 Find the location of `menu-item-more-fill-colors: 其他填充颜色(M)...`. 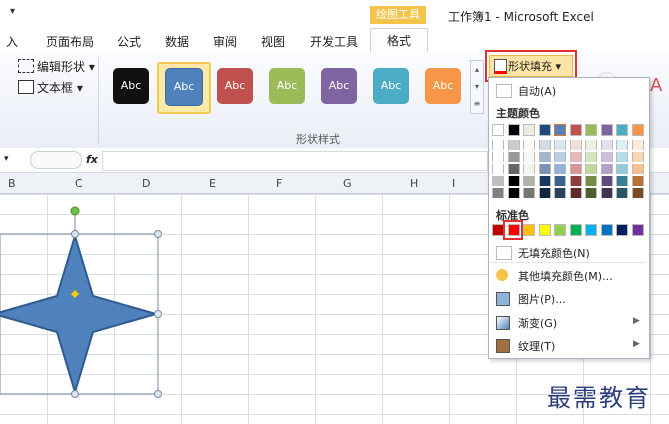

menu-item-more-fill-colors: 其他填充颜色(M)... is located at coordinates (565, 276).